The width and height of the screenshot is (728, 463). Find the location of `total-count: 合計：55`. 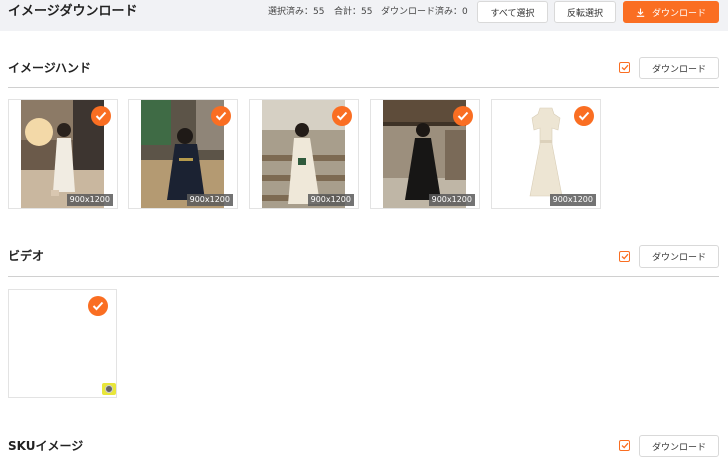

total-count: 合計：55 is located at coordinates (353, 12).